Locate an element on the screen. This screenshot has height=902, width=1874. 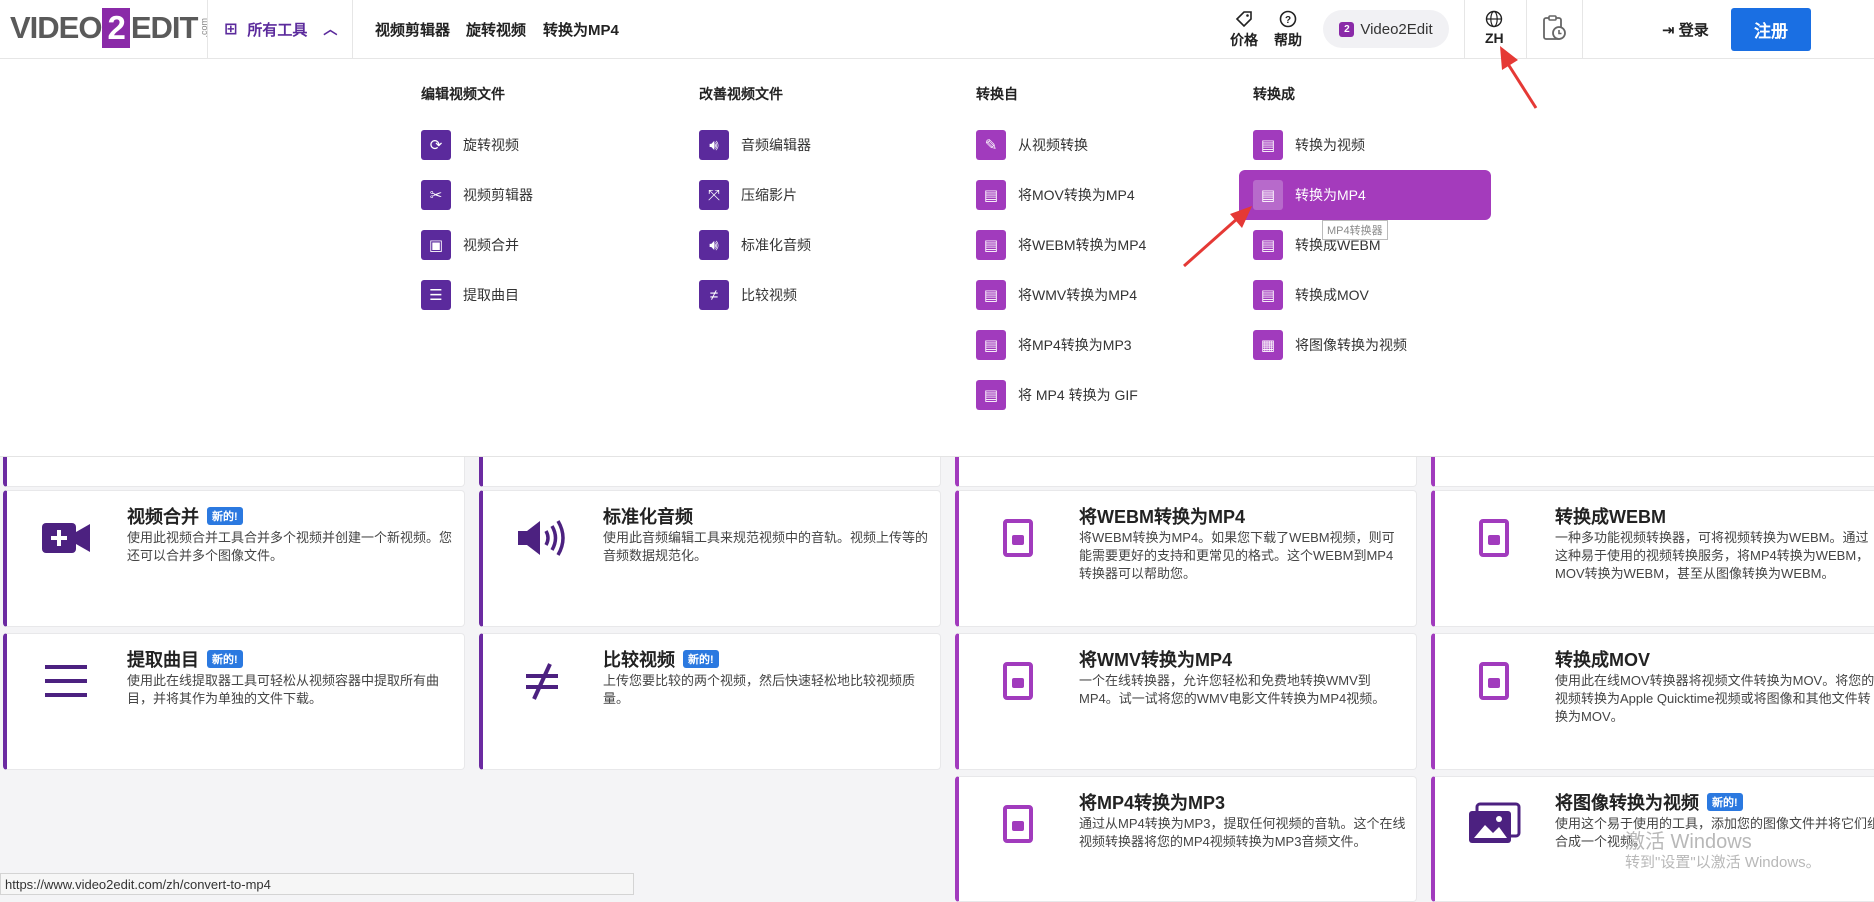
menu-item-convert-to-mov: ▤ 转换成MOV is located at coordinates (1377, 295).